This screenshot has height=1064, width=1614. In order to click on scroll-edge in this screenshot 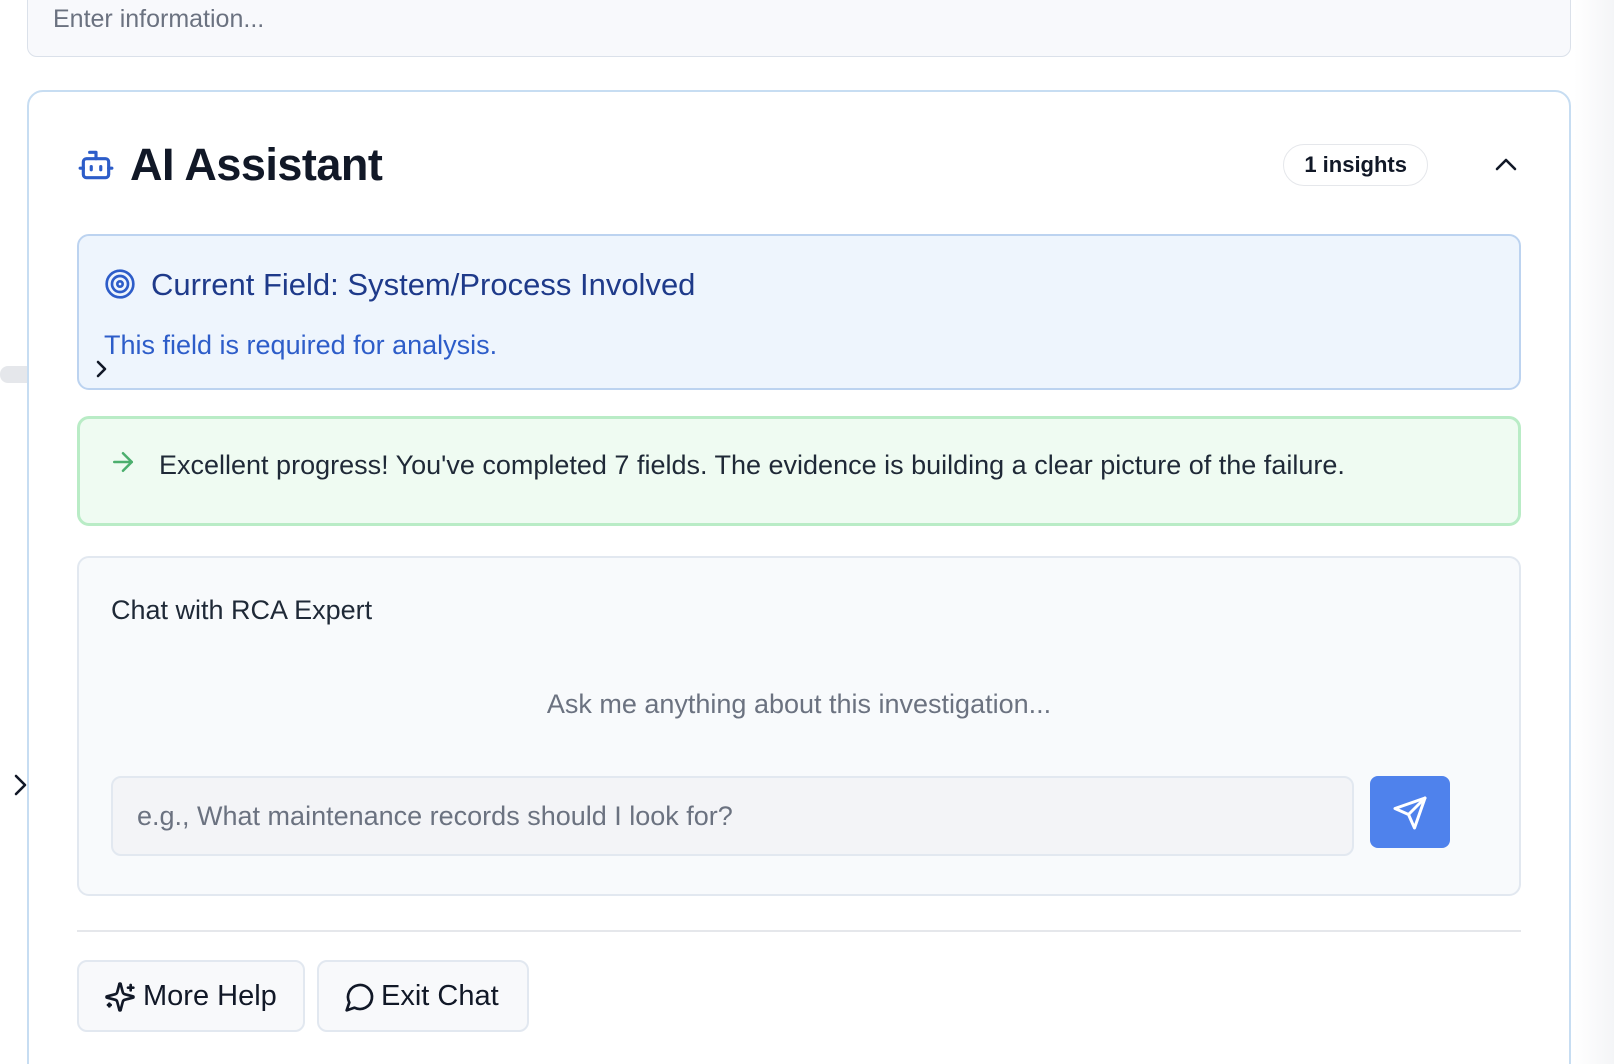, I will do `click(1594, 532)`.